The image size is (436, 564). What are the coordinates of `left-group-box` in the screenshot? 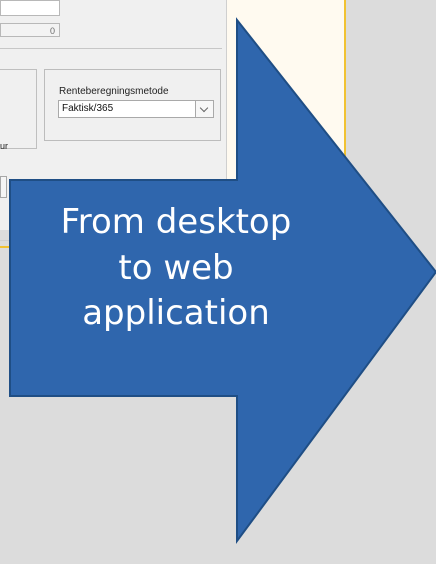 It's located at (18, 109).